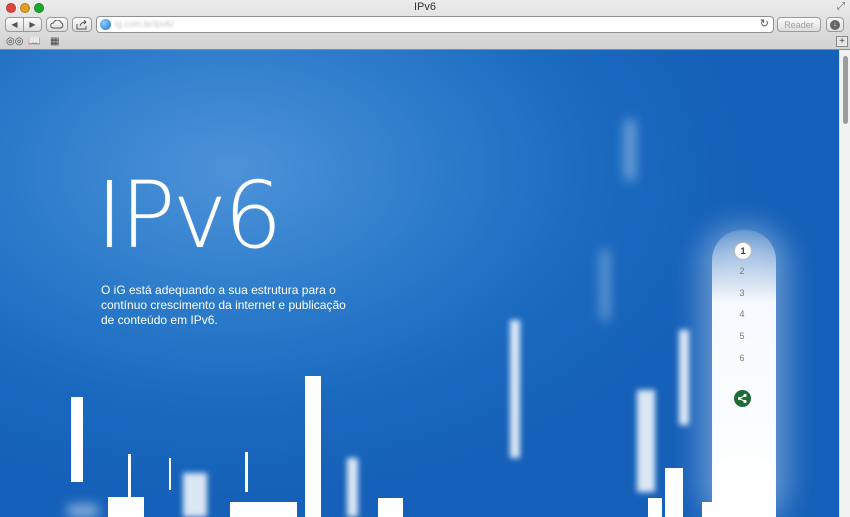  I want to click on forward-icon: ▶, so click(32, 24).